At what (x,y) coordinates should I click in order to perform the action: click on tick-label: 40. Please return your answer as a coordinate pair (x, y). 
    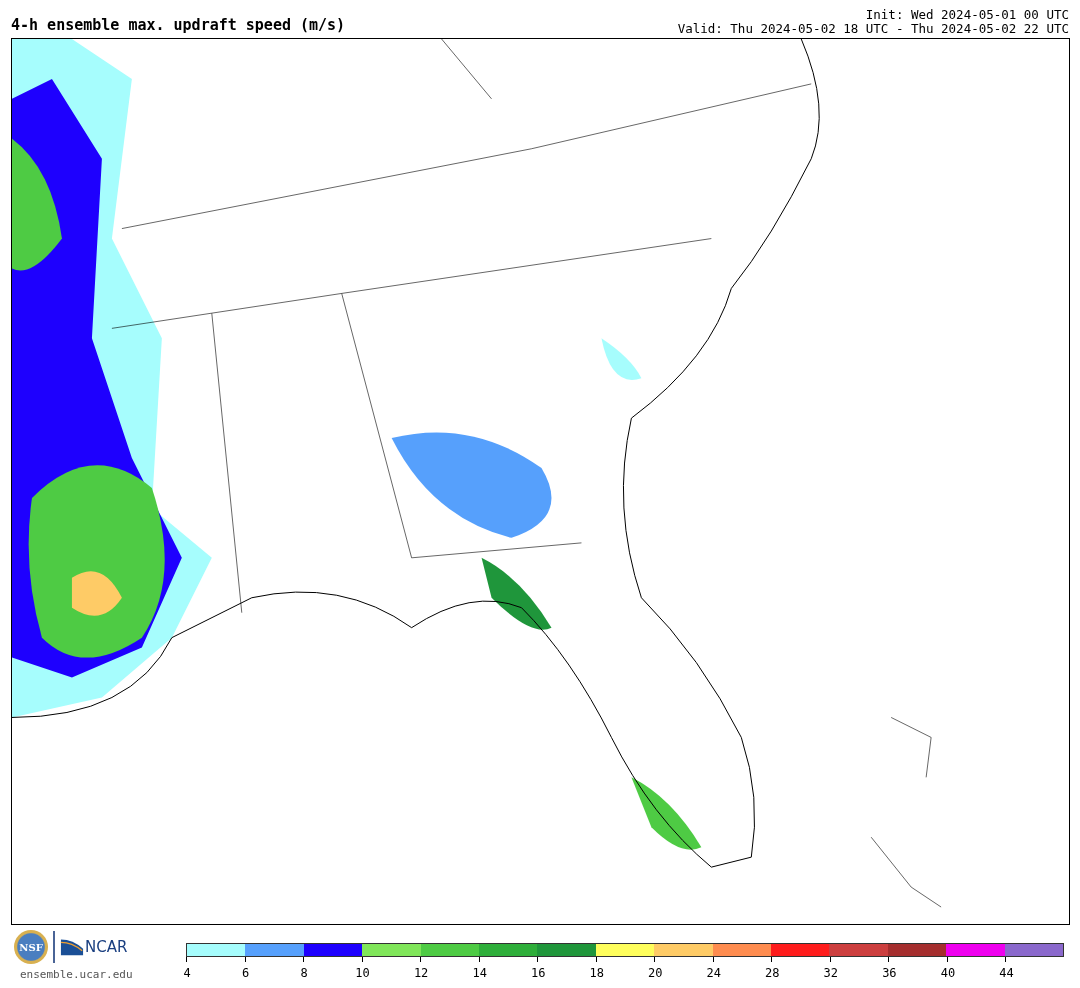
    Looking at the image, I should click on (948, 973).